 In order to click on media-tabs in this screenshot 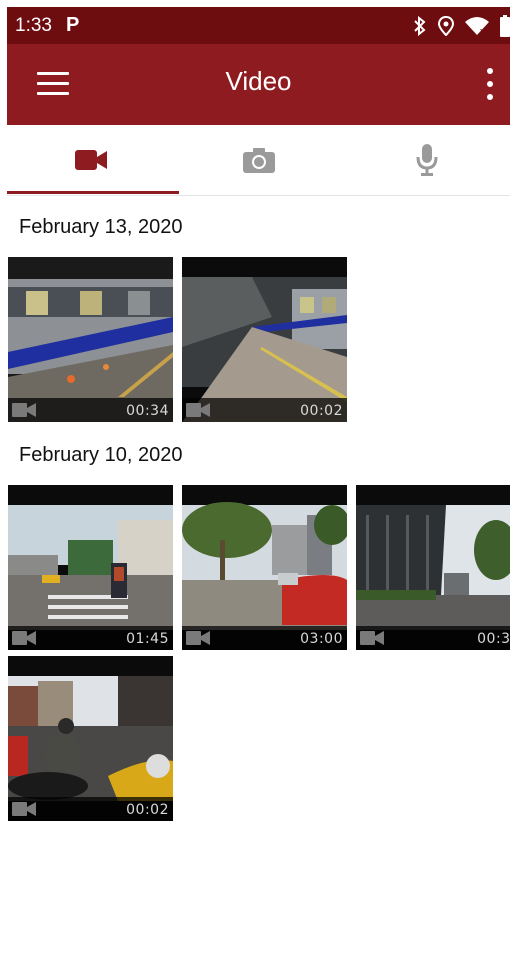, I will do `click(258, 160)`.